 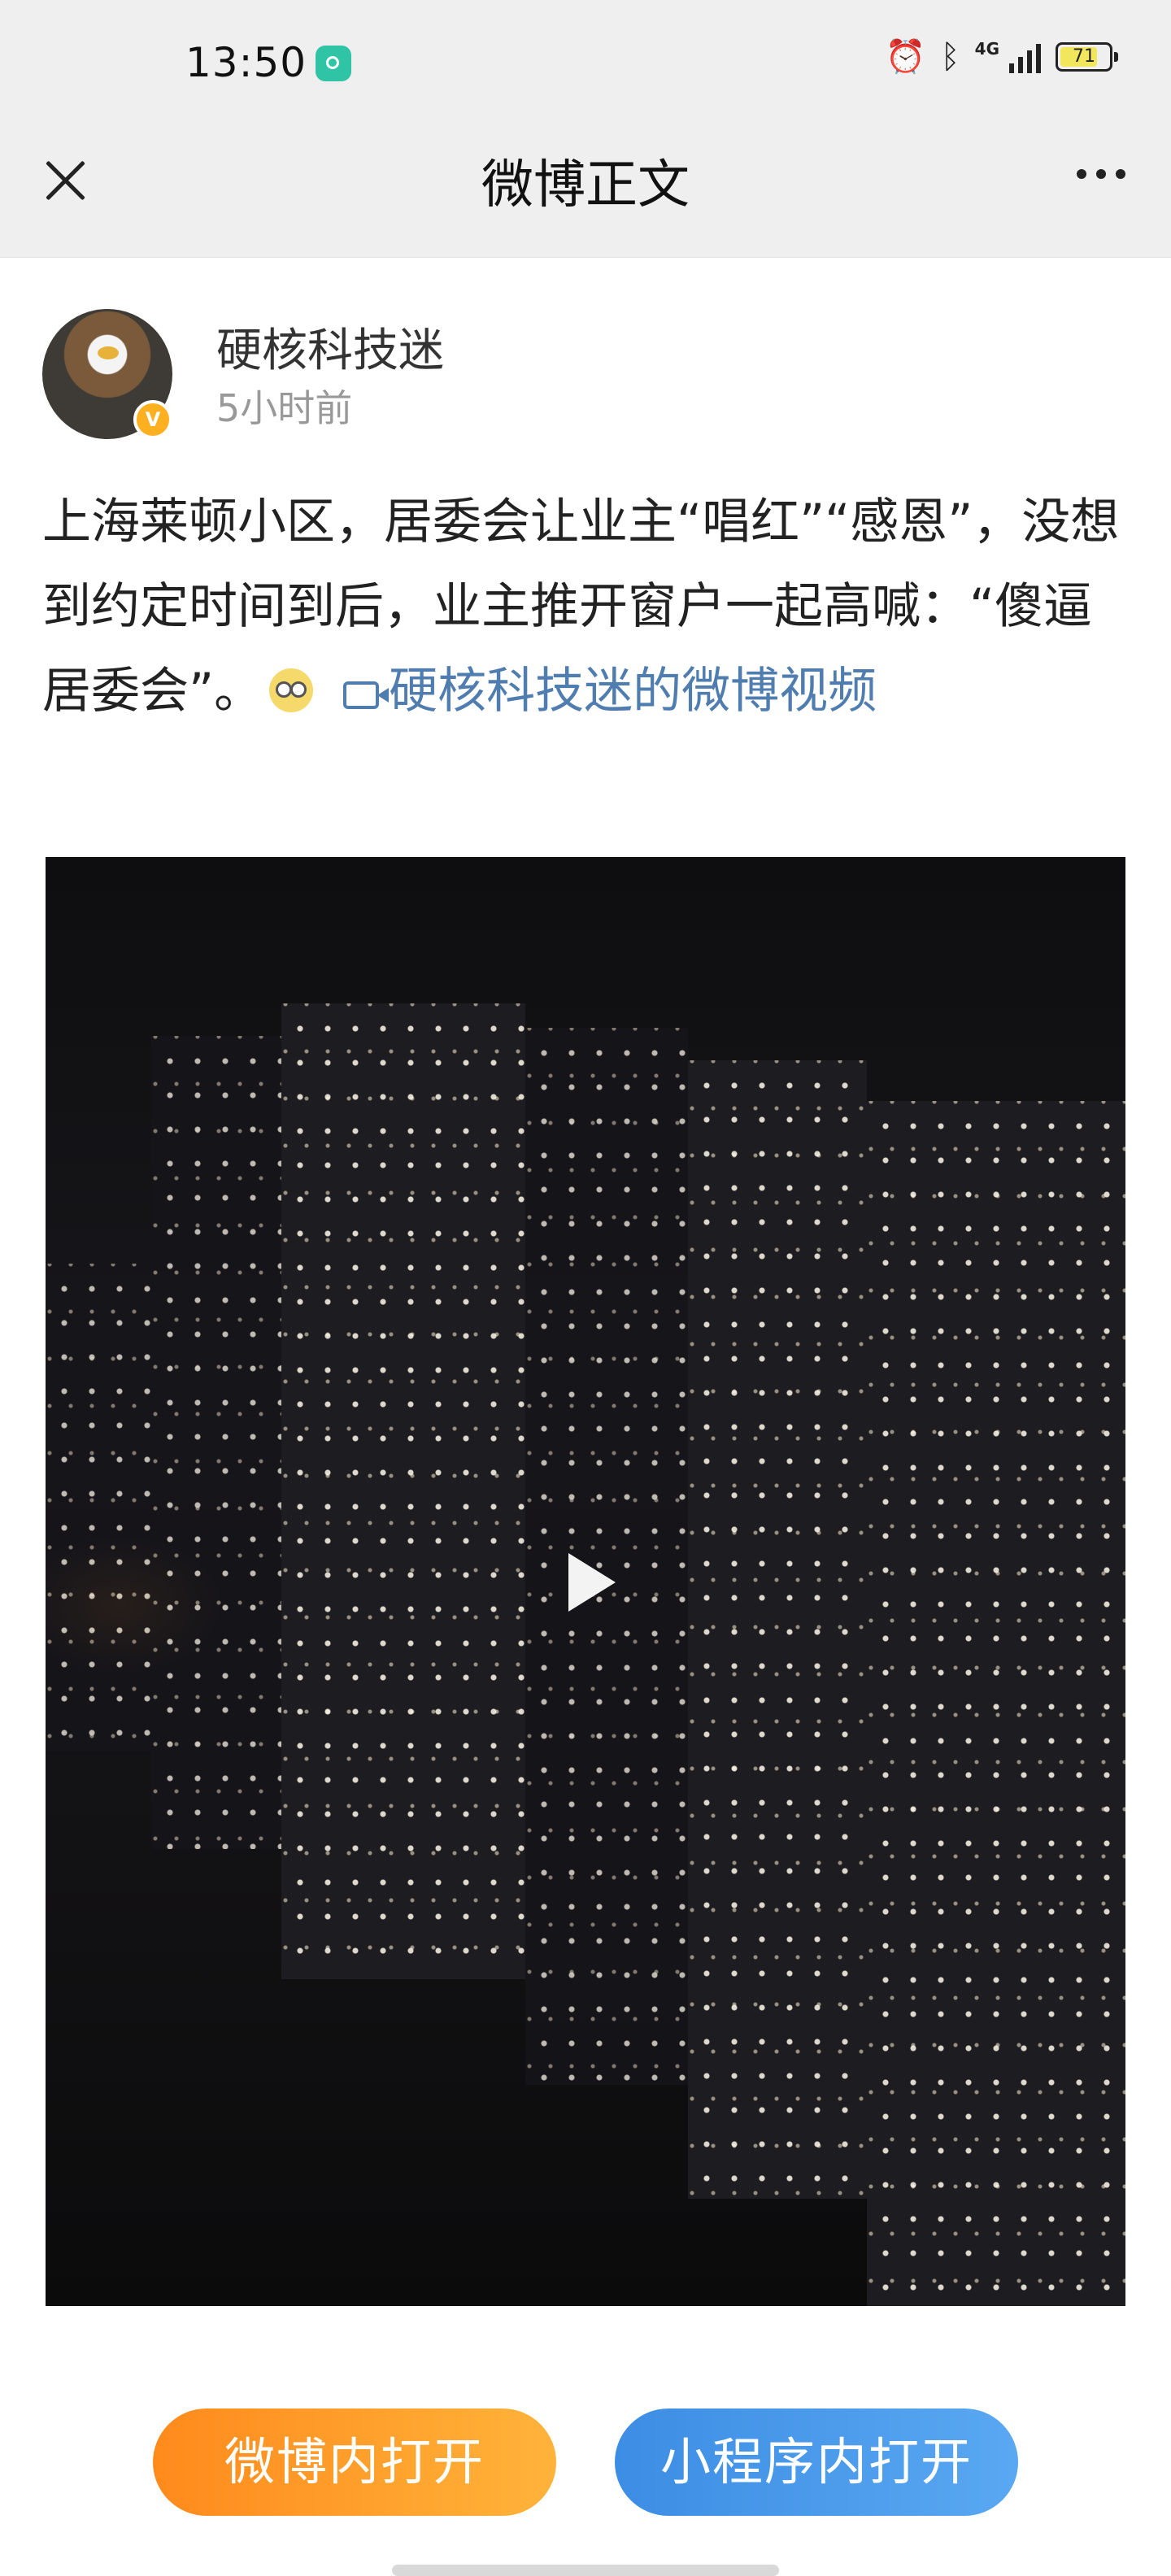 I want to click on battery-level: 71, so click(x=1084, y=57).